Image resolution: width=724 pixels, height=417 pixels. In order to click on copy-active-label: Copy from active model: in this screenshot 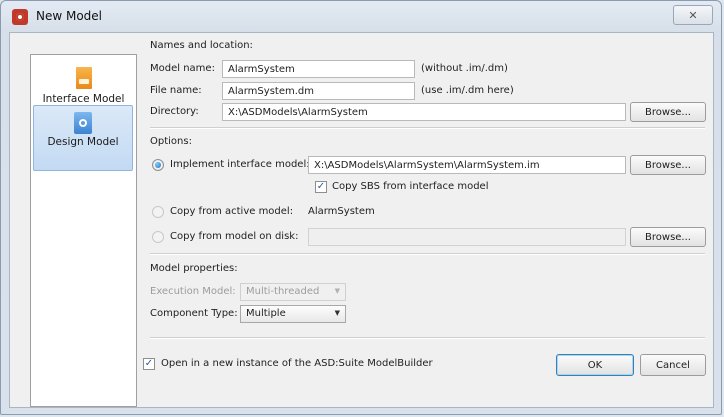, I will do `click(232, 211)`.